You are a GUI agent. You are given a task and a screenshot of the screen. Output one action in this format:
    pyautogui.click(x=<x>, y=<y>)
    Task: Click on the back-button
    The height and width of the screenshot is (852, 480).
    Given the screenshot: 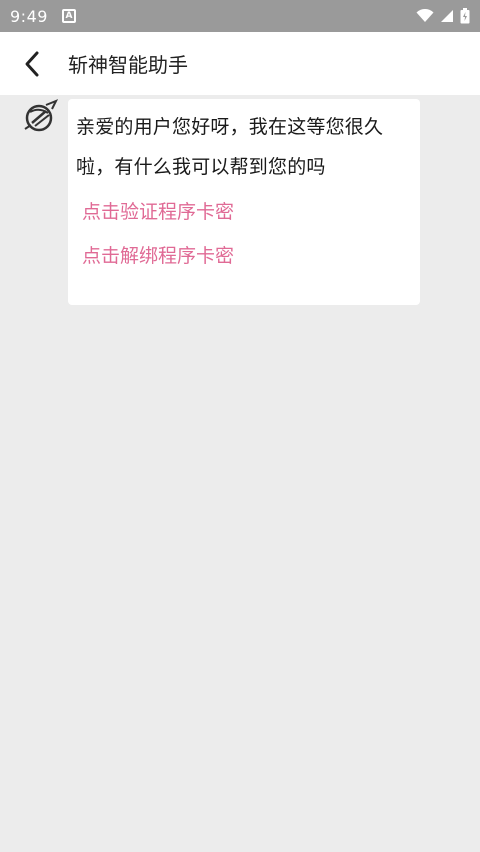 What is the action you would take?
    pyautogui.click(x=32, y=63)
    